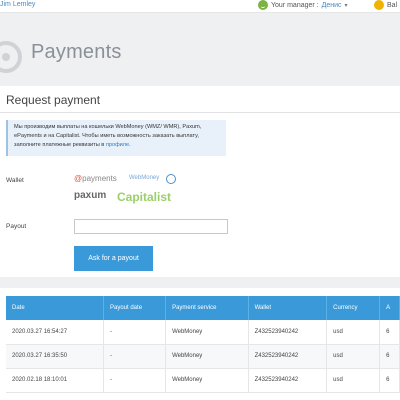 The width and height of the screenshot is (400, 400). I want to click on page-title: Payments, so click(76, 52).